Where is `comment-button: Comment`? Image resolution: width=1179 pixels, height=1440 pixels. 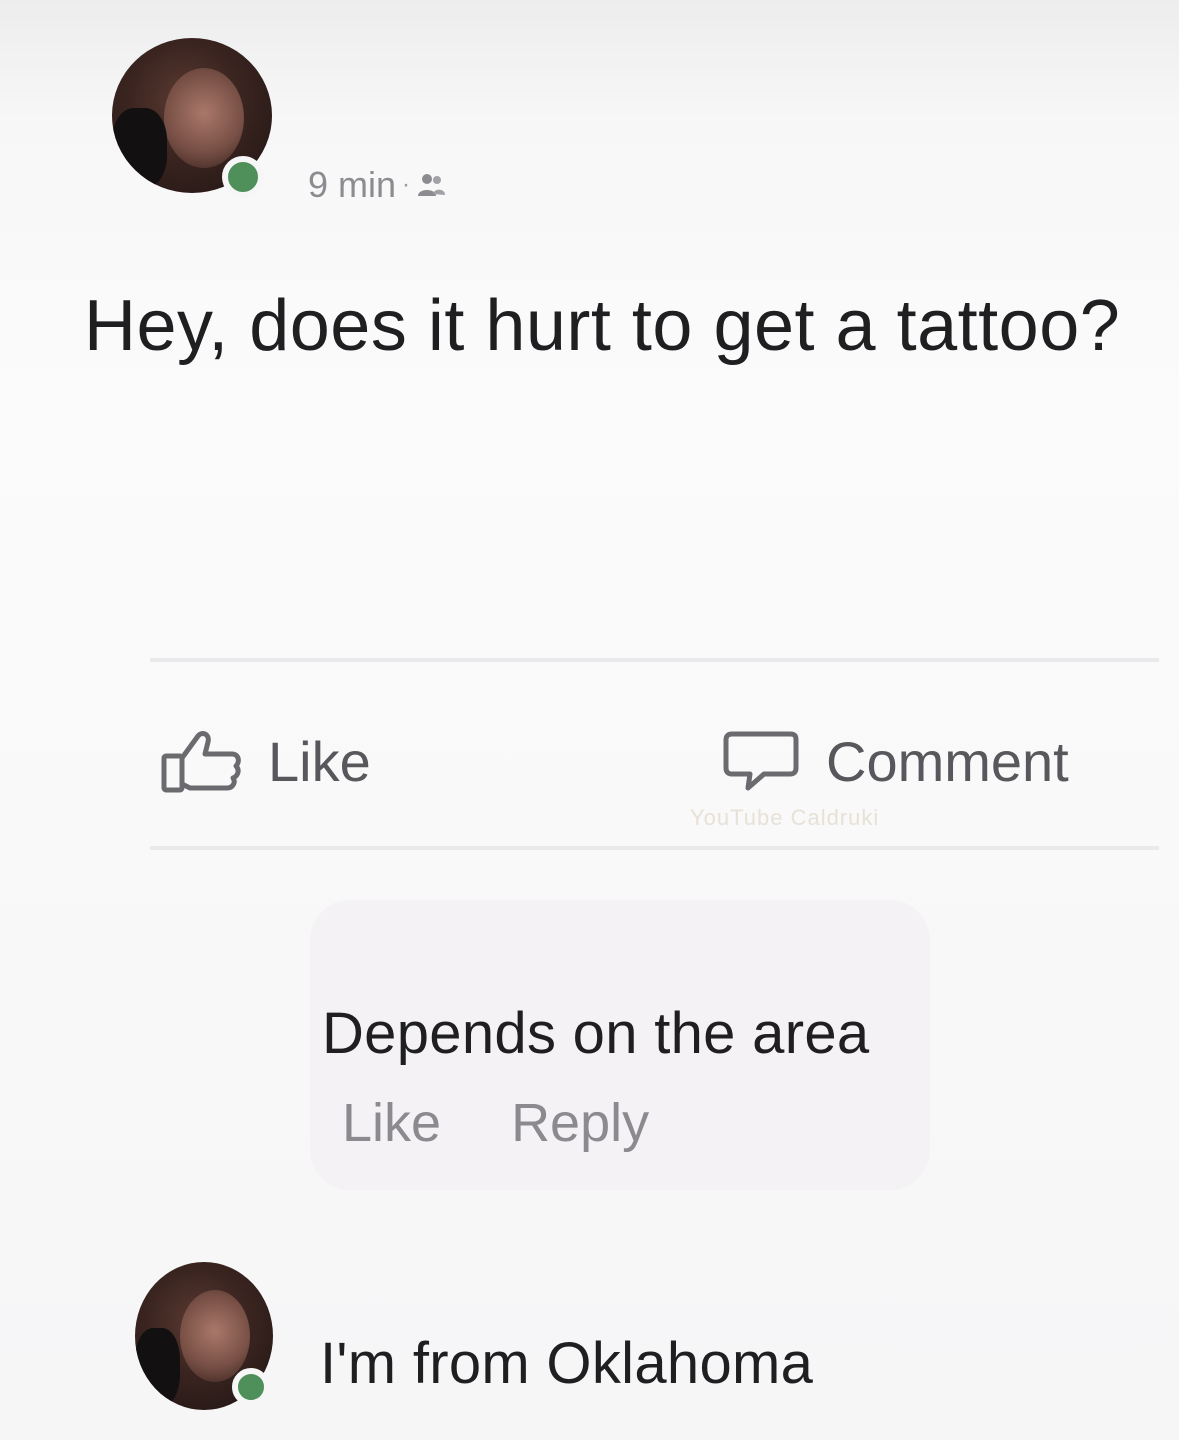
comment-button: Comment is located at coordinates (895, 761).